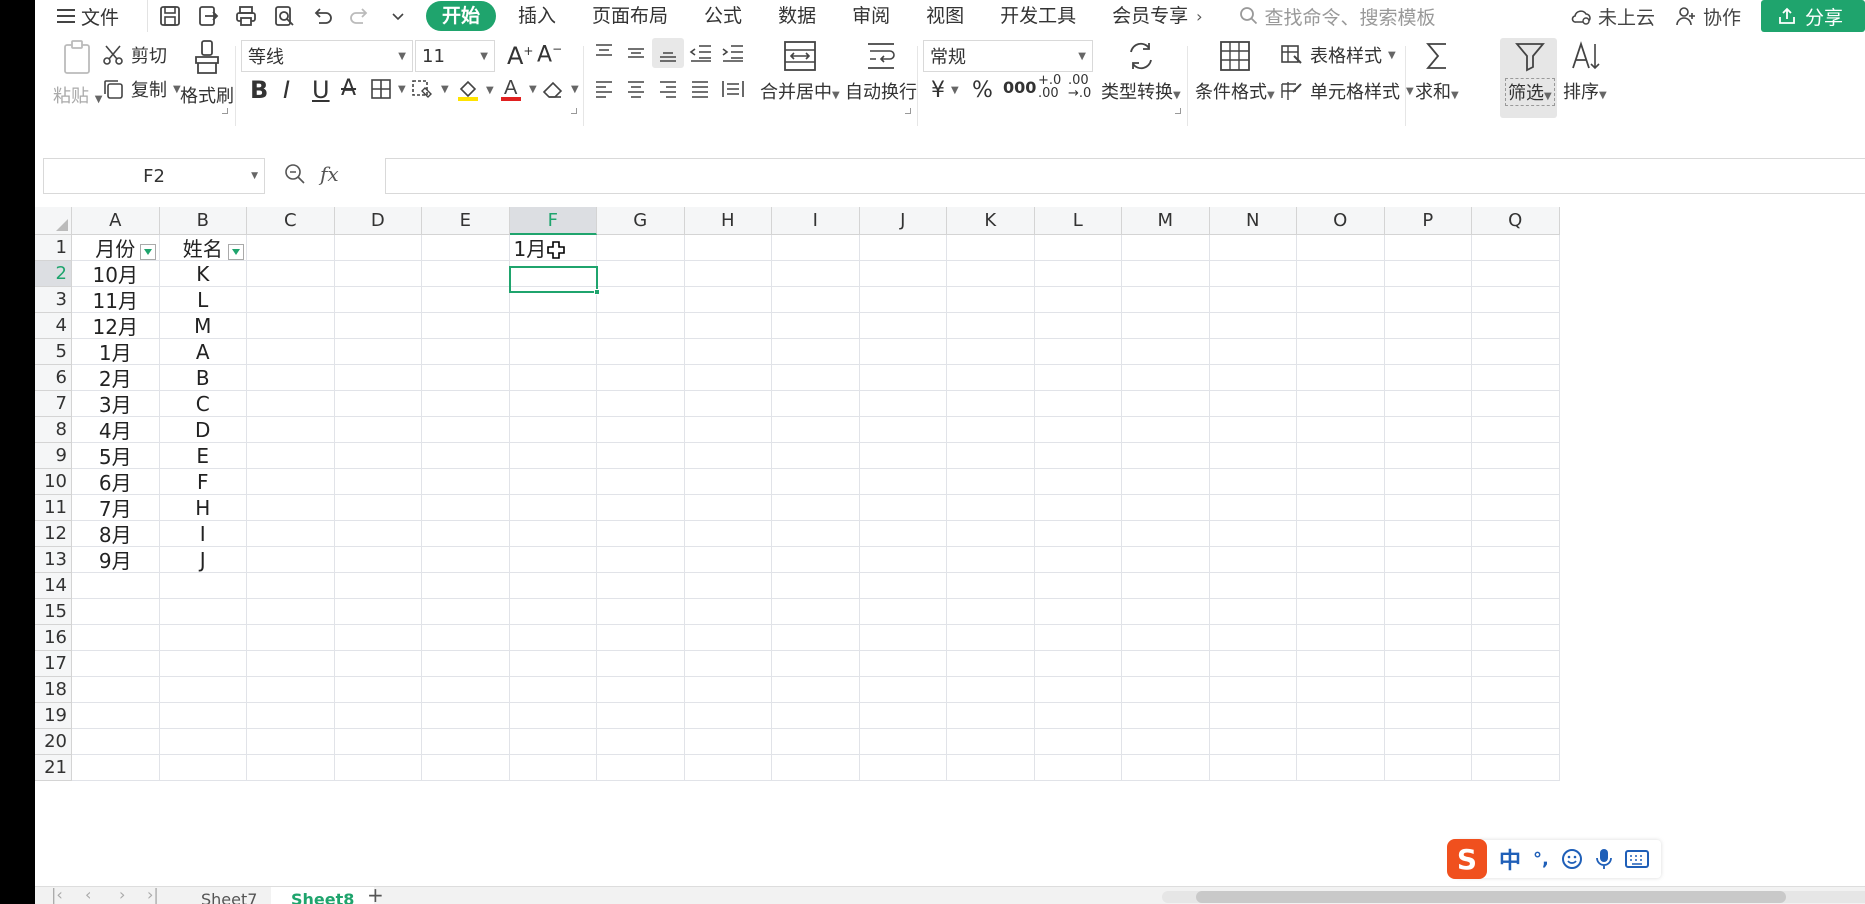 The width and height of the screenshot is (1865, 904). What do you see at coordinates (903, 560) in the screenshot?
I see `cell-j13` at bounding box center [903, 560].